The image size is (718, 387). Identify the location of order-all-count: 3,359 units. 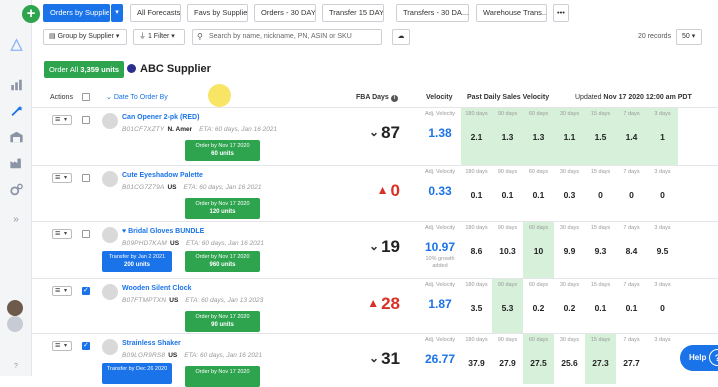
(100, 69).